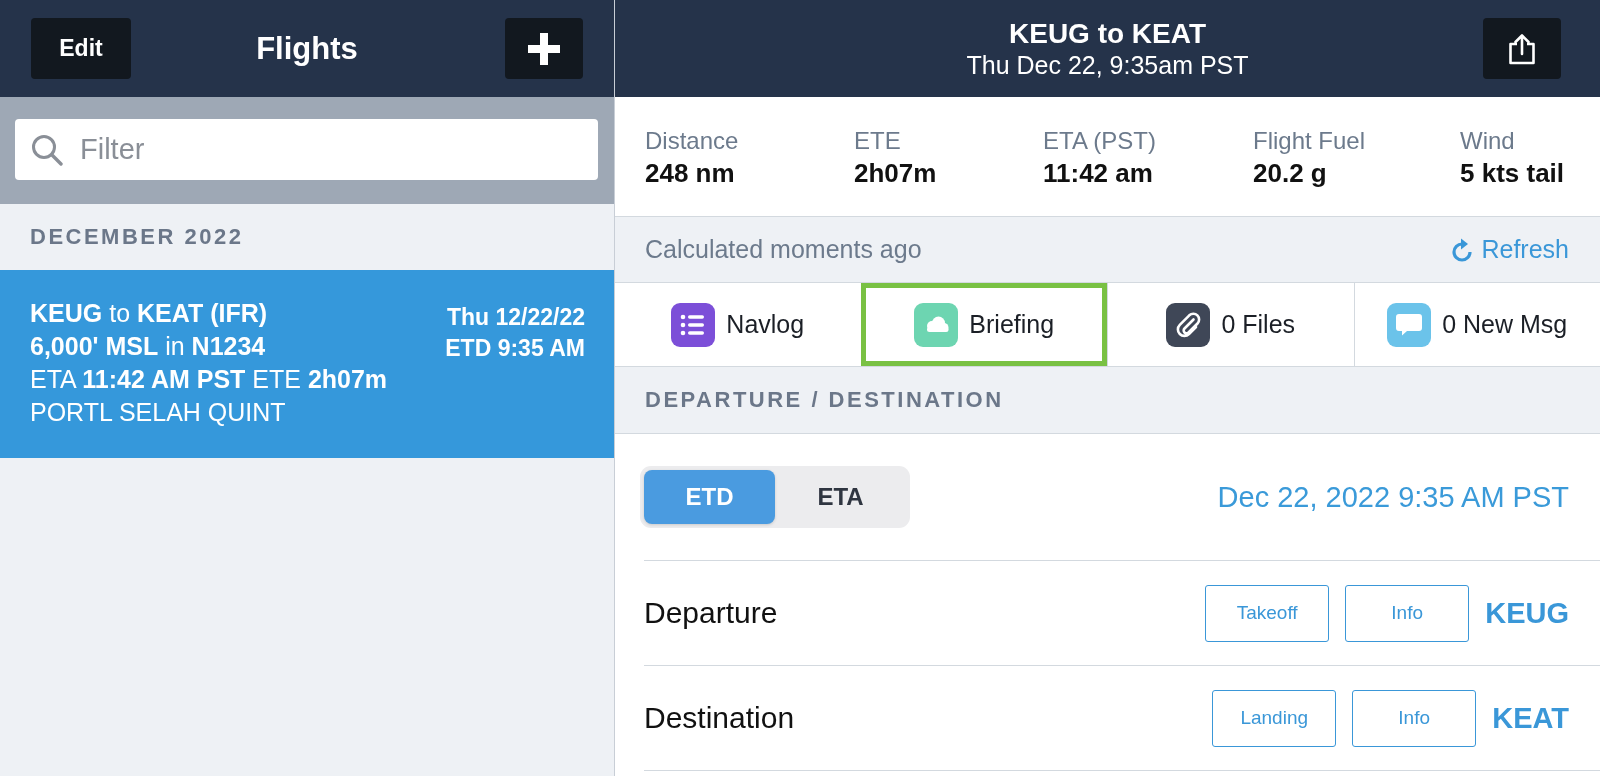  I want to click on search-icon, so click(47, 150).